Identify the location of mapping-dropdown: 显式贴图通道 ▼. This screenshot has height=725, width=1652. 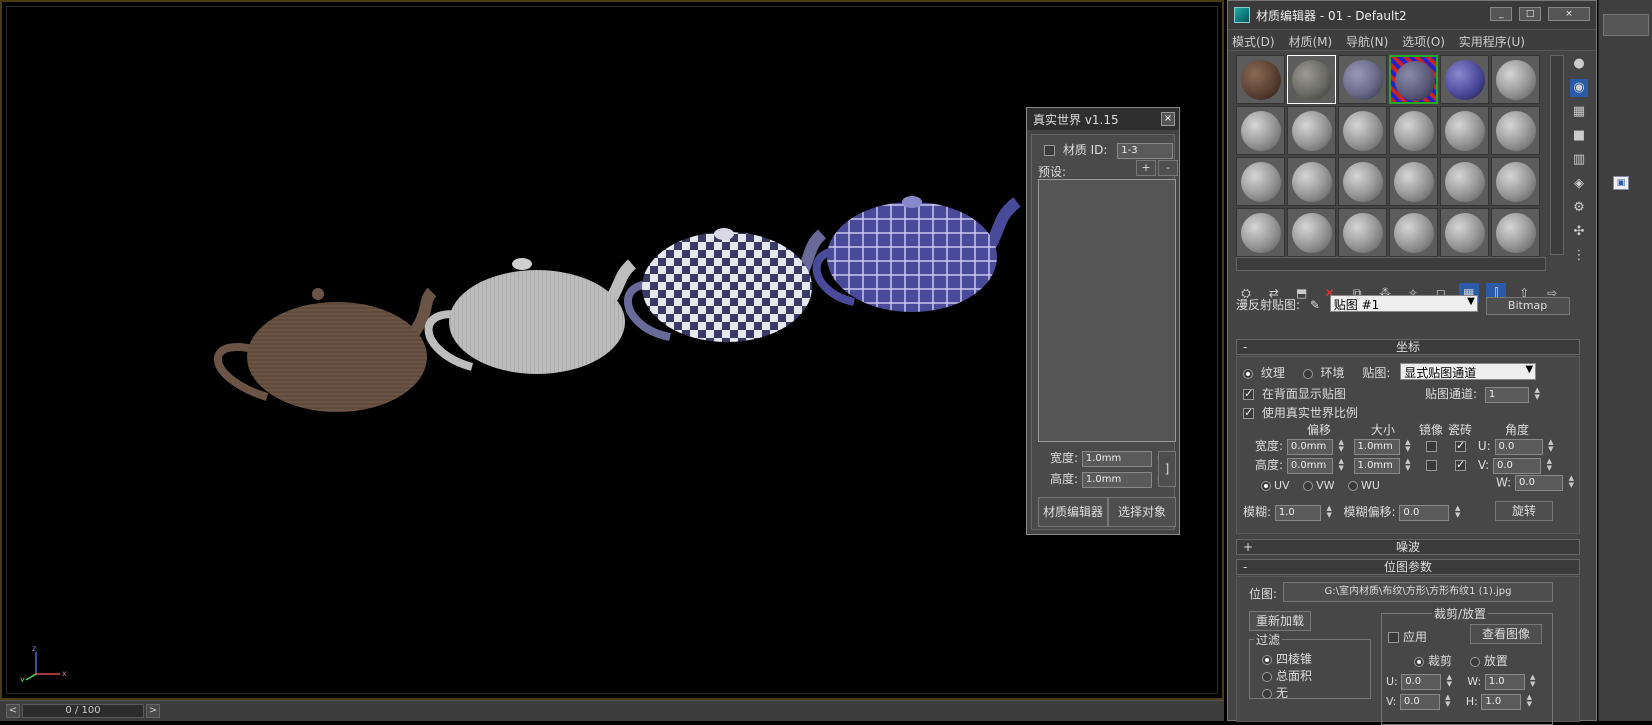
(1468, 371).